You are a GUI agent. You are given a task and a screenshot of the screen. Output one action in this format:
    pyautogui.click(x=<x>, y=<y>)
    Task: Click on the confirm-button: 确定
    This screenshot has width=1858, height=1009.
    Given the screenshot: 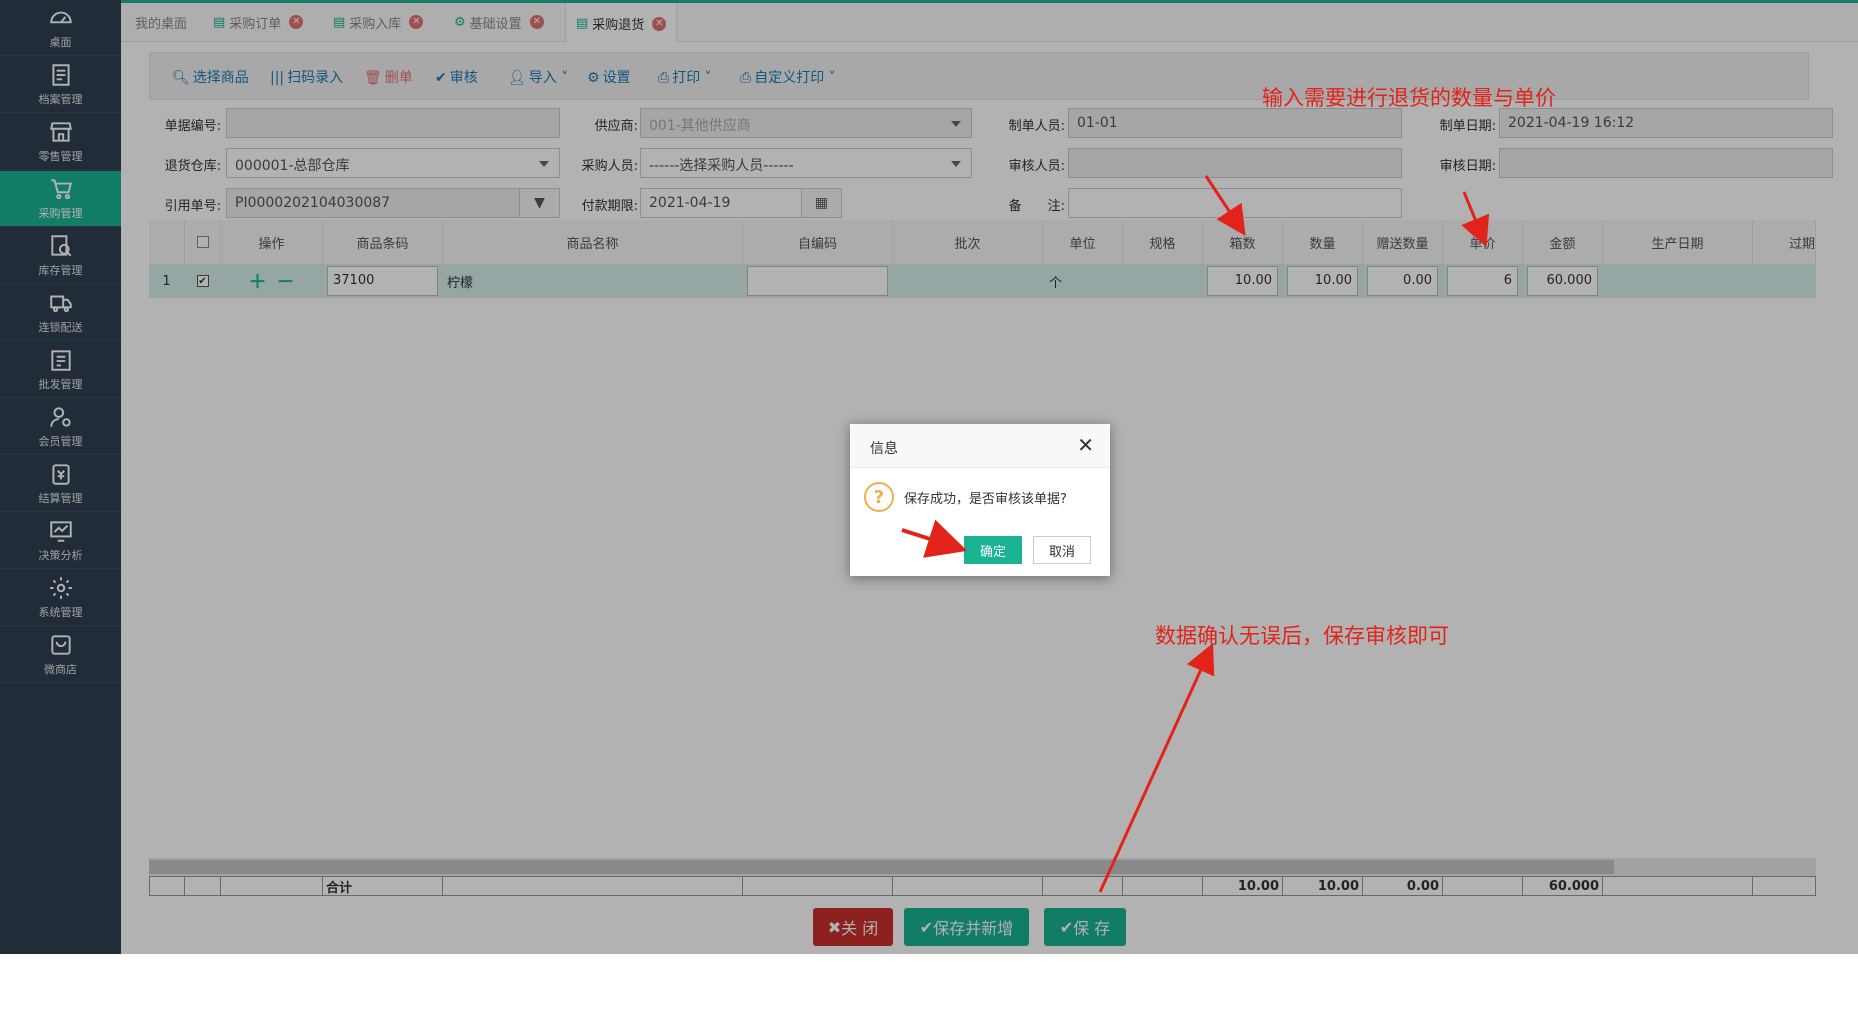 What is the action you would take?
    pyautogui.click(x=993, y=550)
    